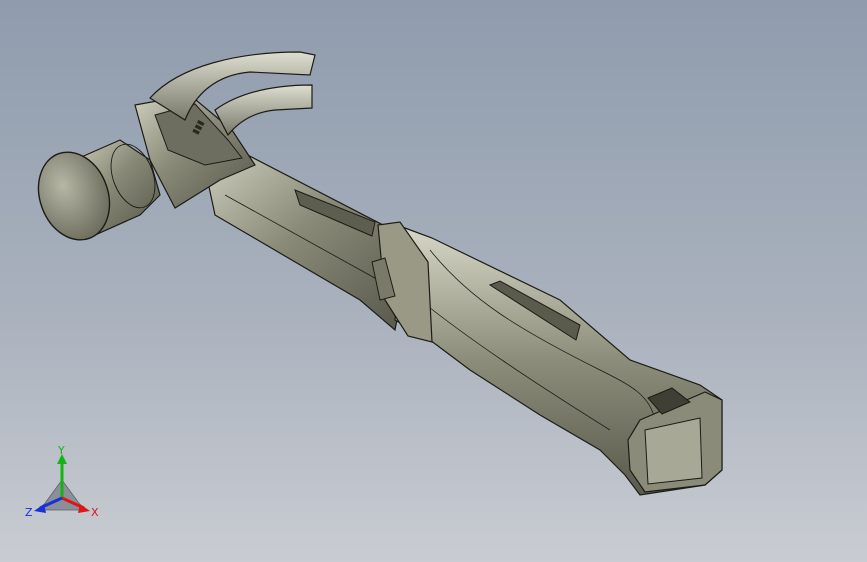 This screenshot has height=562, width=867. Describe the element at coordinates (84, 508) in the screenshot. I see `x-axis-arrow-icon` at that location.